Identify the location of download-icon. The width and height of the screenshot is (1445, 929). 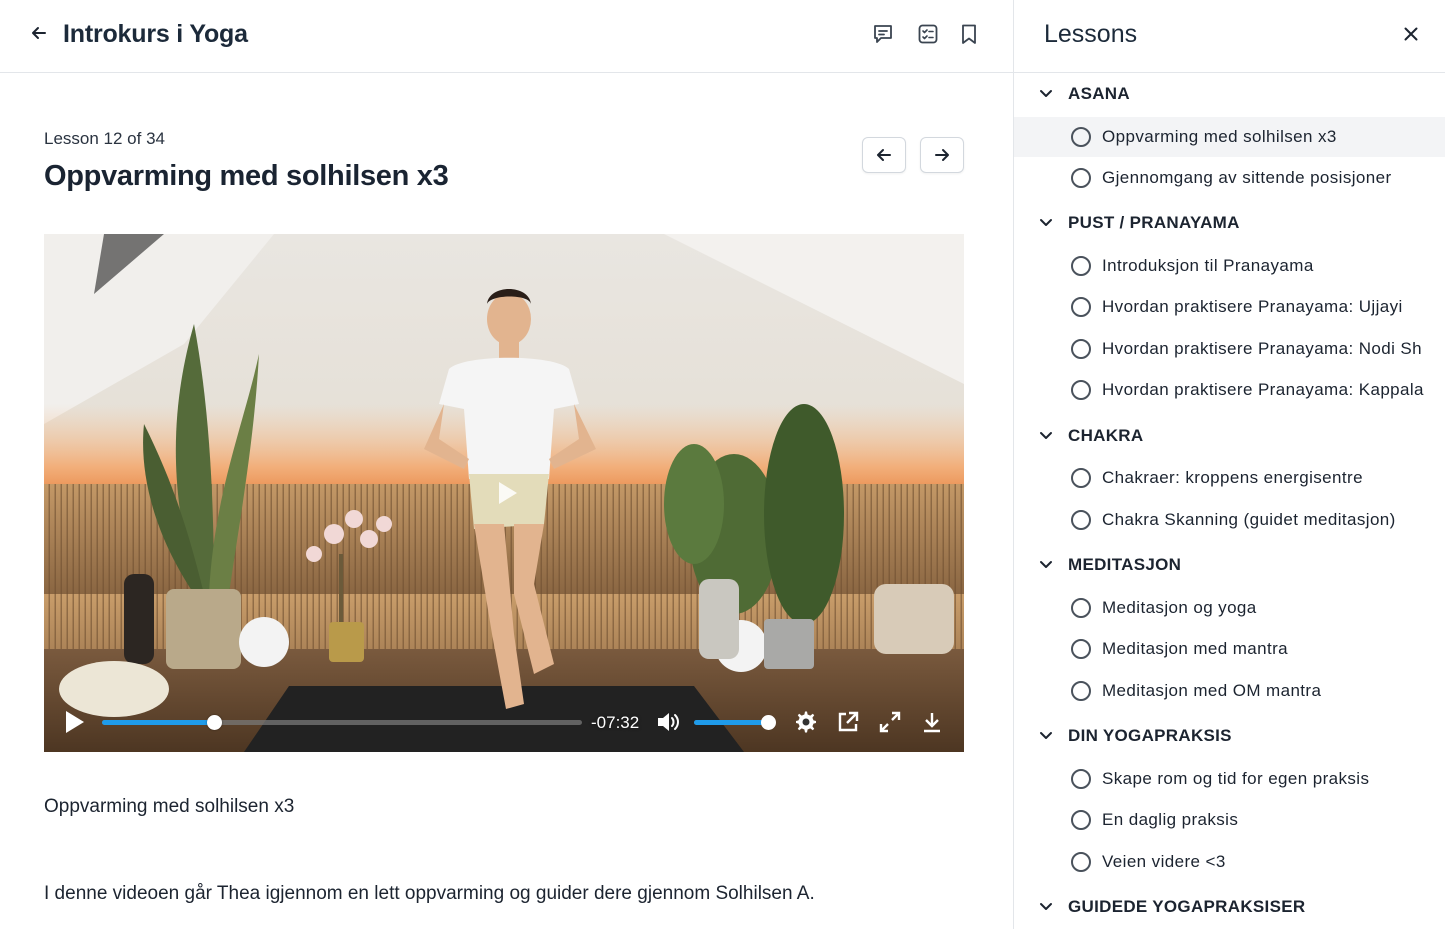
(932, 722).